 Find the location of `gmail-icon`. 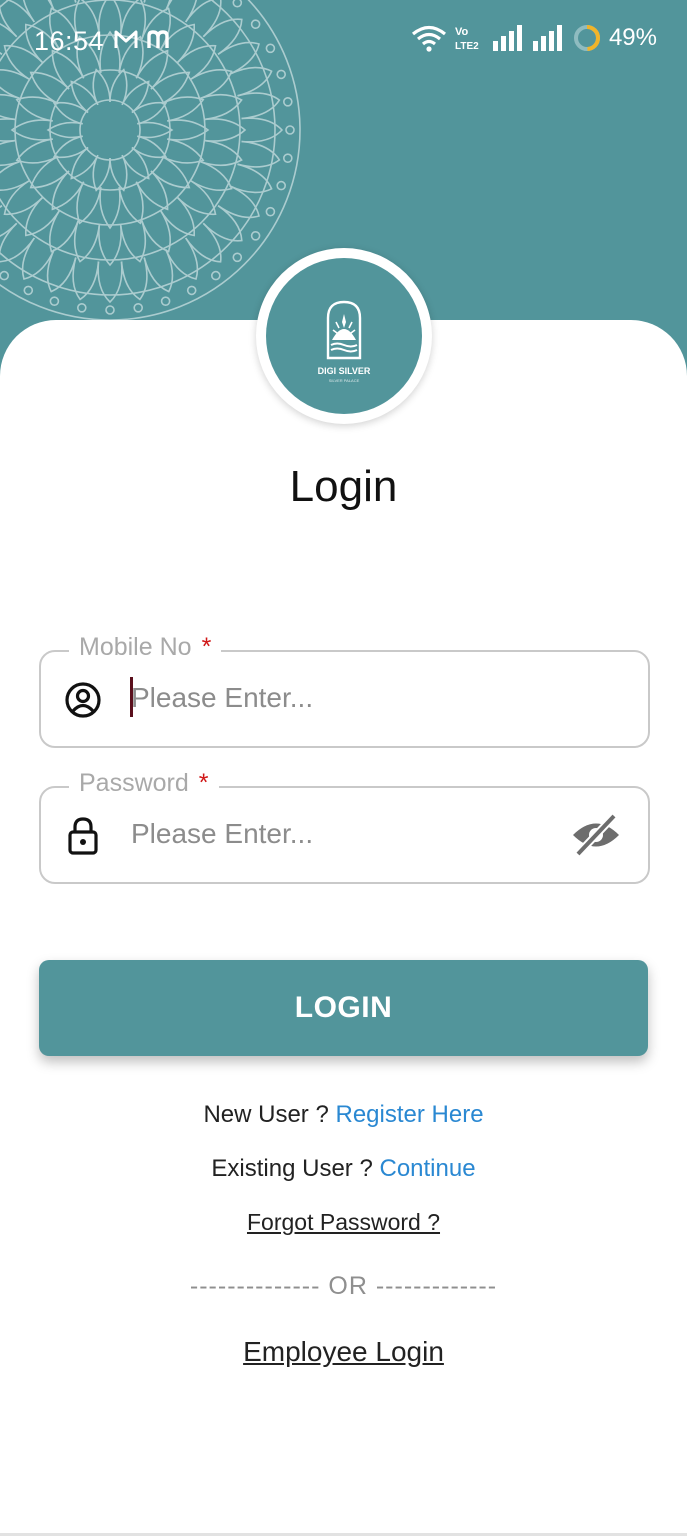

gmail-icon is located at coordinates (126, 39).